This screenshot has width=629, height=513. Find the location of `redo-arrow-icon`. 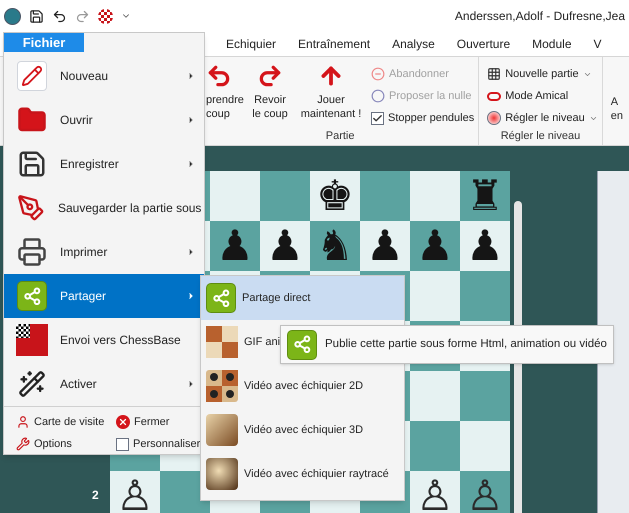

redo-arrow-icon is located at coordinates (270, 76).